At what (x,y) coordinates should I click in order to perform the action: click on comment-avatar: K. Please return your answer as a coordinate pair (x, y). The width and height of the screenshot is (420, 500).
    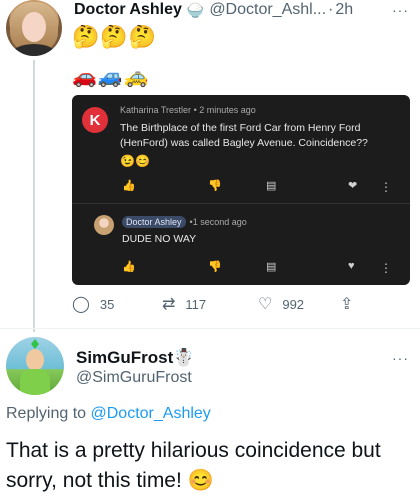
    Looking at the image, I should click on (95, 120).